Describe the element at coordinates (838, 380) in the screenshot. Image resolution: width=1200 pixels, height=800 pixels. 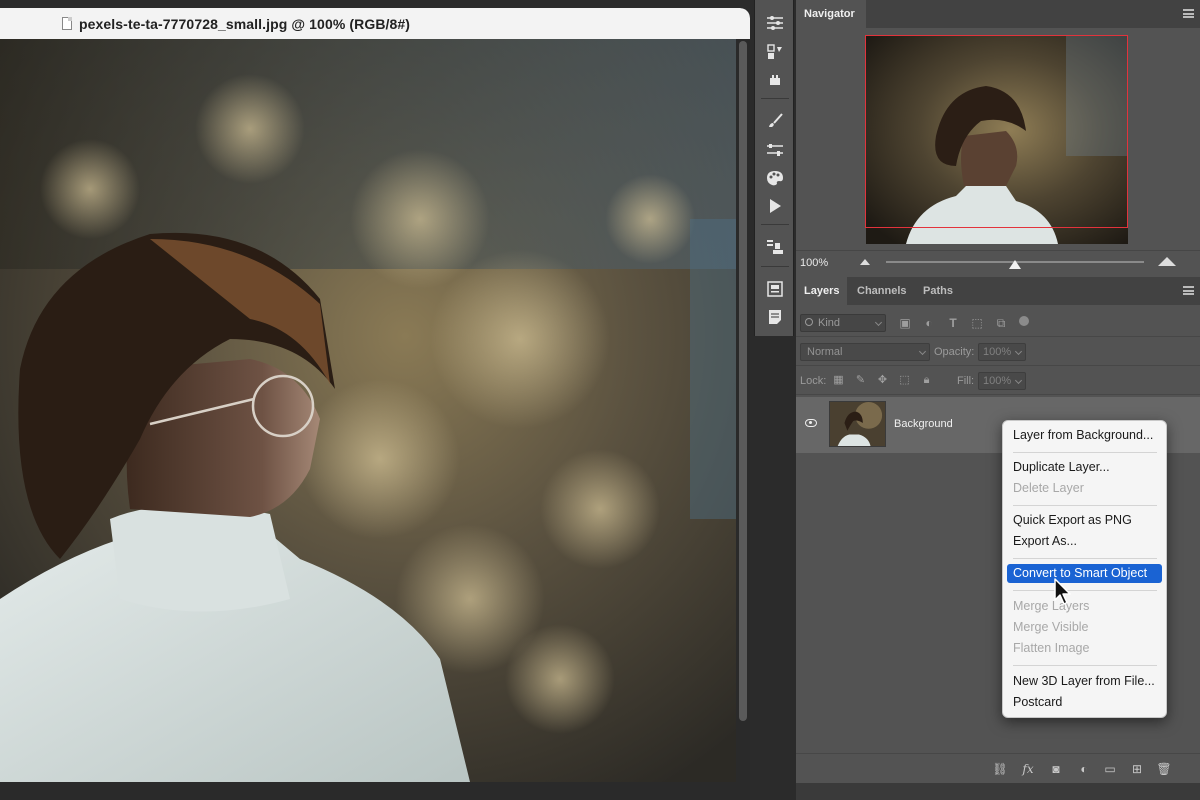
I see `lock-transparent-icon: ▦` at that location.